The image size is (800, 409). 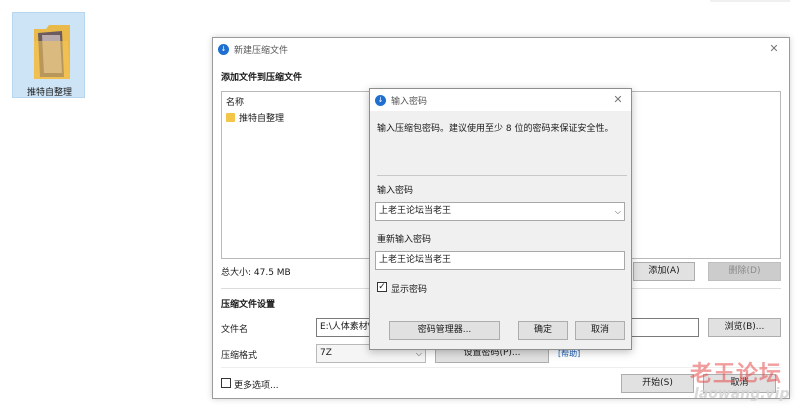 I want to click on watermark-text: 老王论坛, so click(x=736, y=374).